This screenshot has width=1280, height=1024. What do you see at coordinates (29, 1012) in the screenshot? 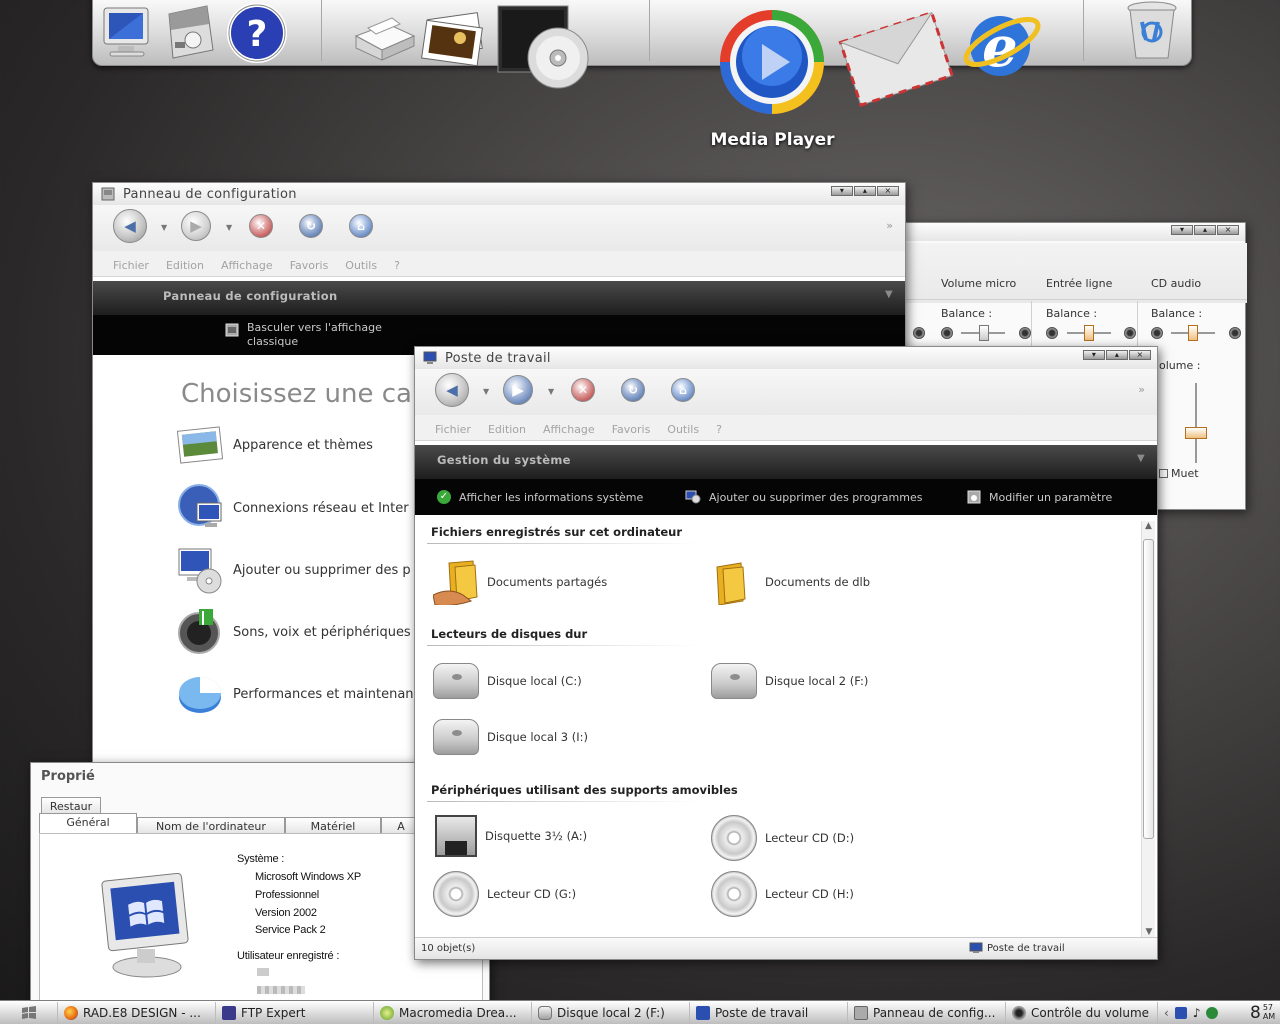
I see `start-button` at bounding box center [29, 1012].